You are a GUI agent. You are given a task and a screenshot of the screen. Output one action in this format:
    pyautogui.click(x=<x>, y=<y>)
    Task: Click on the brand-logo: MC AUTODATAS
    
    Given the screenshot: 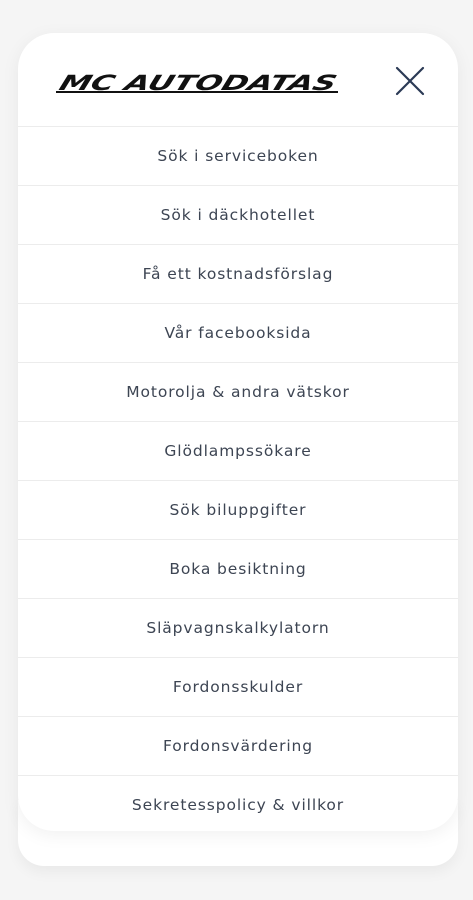 What is the action you would take?
    pyautogui.click(x=197, y=83)
    